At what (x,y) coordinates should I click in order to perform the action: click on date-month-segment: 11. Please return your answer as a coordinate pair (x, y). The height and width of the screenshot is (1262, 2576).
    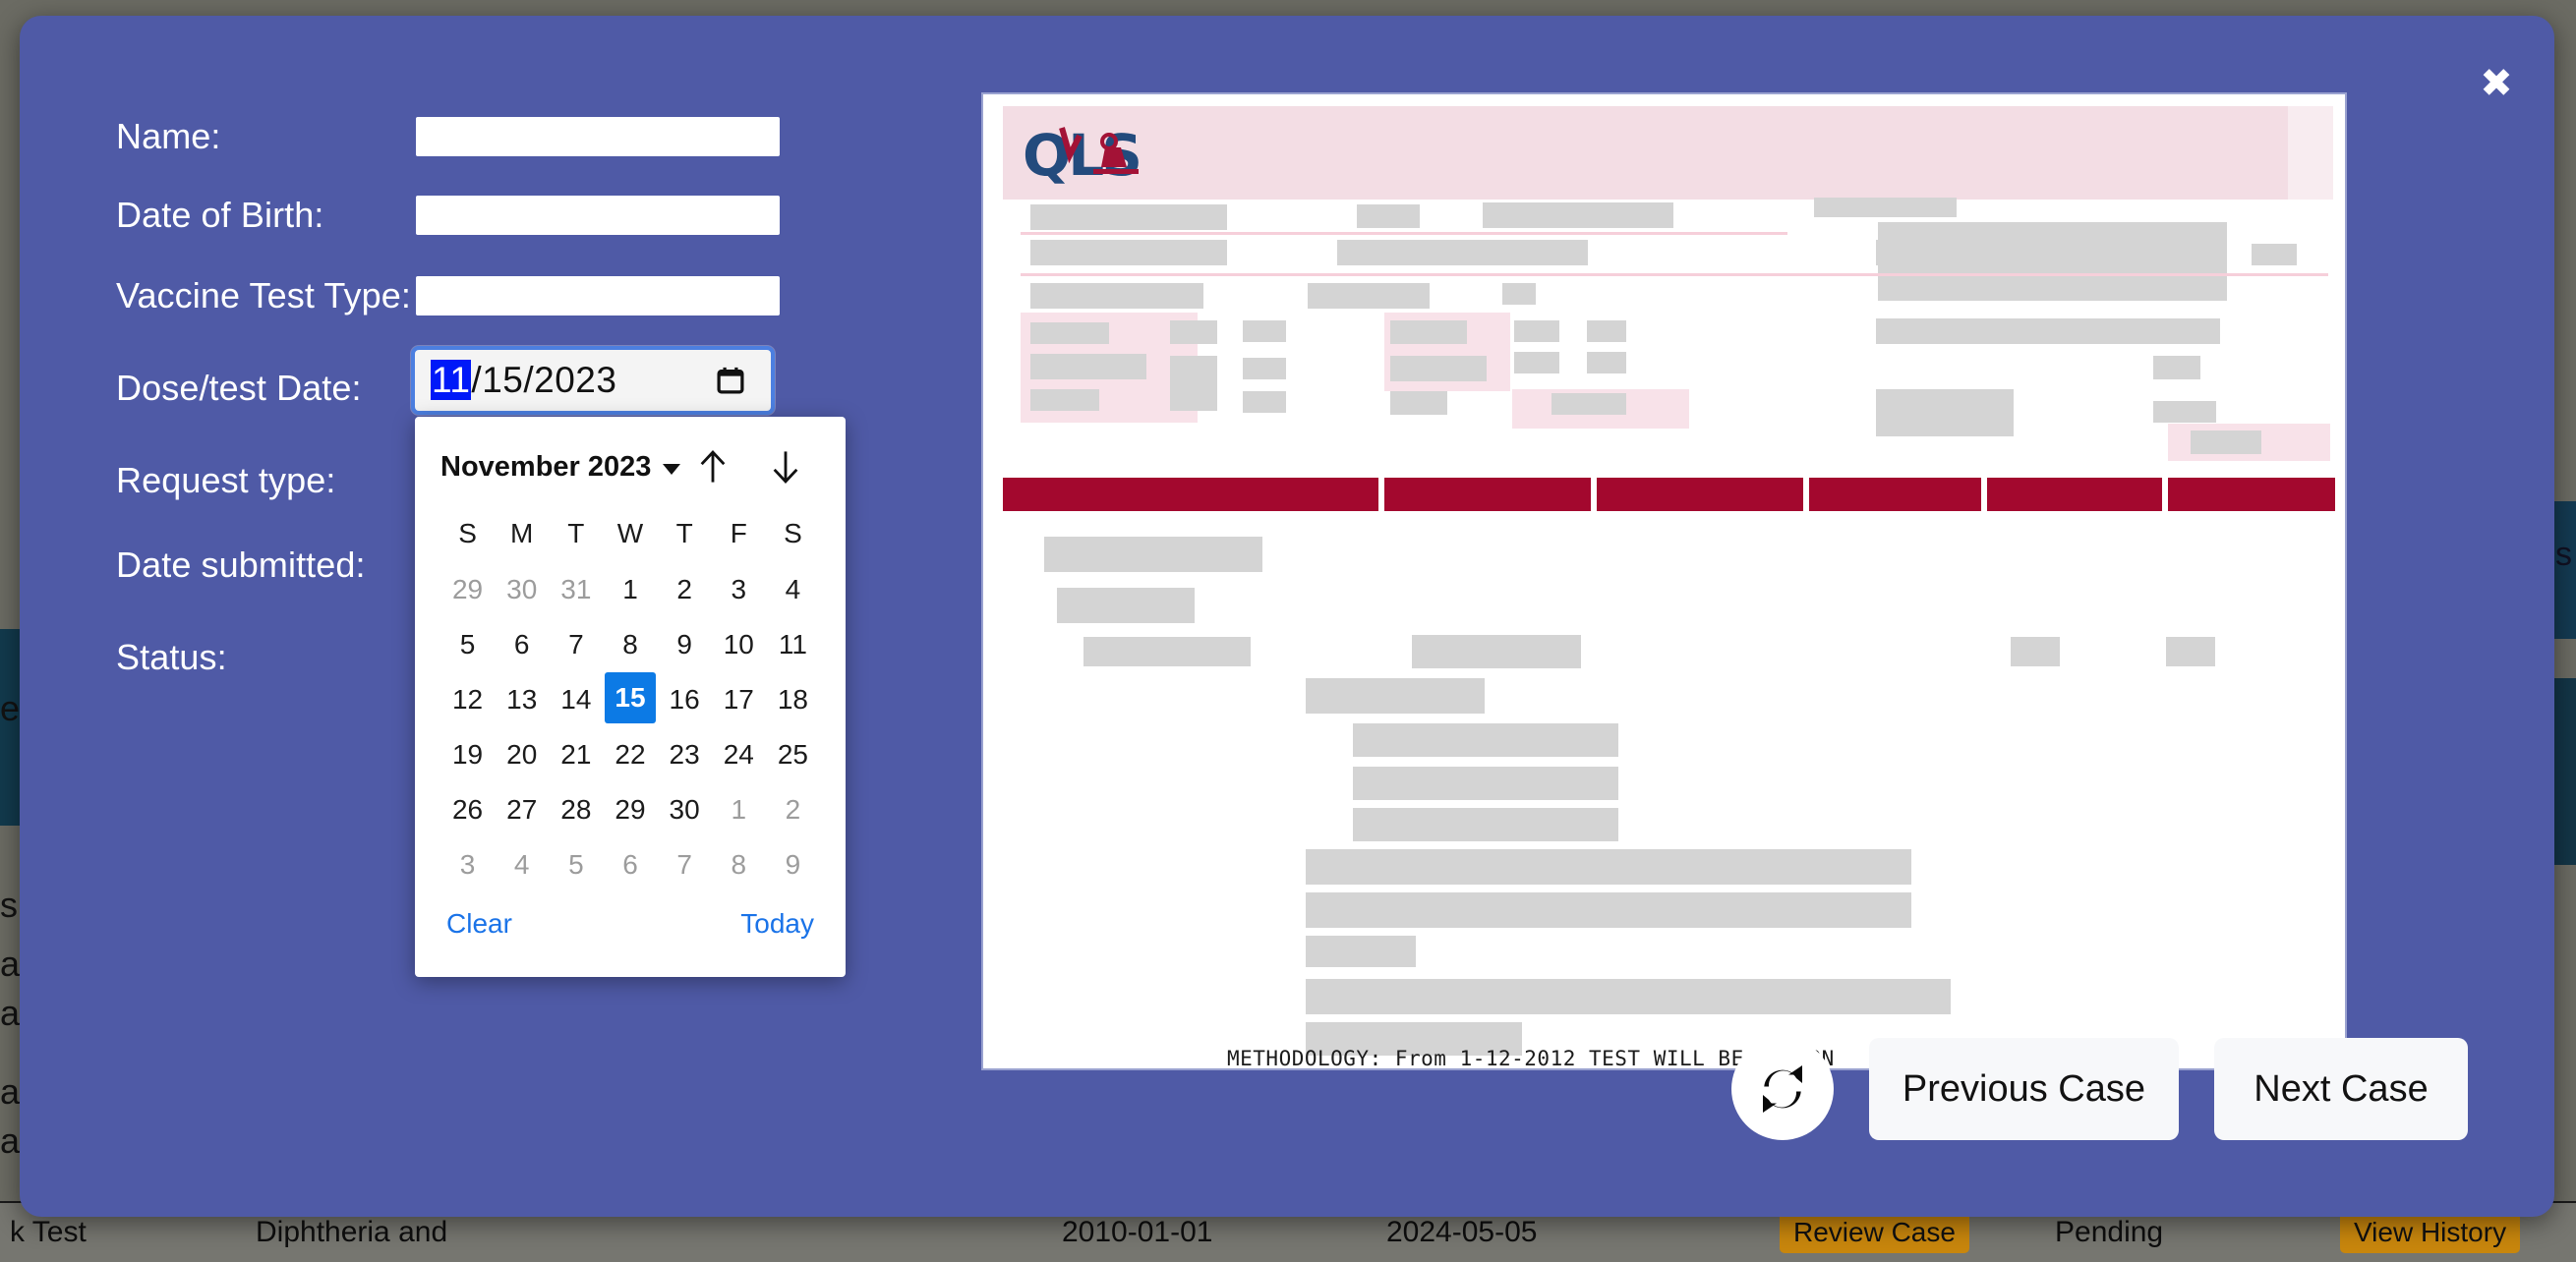
    Looking at the image, I should click on (451, 380).